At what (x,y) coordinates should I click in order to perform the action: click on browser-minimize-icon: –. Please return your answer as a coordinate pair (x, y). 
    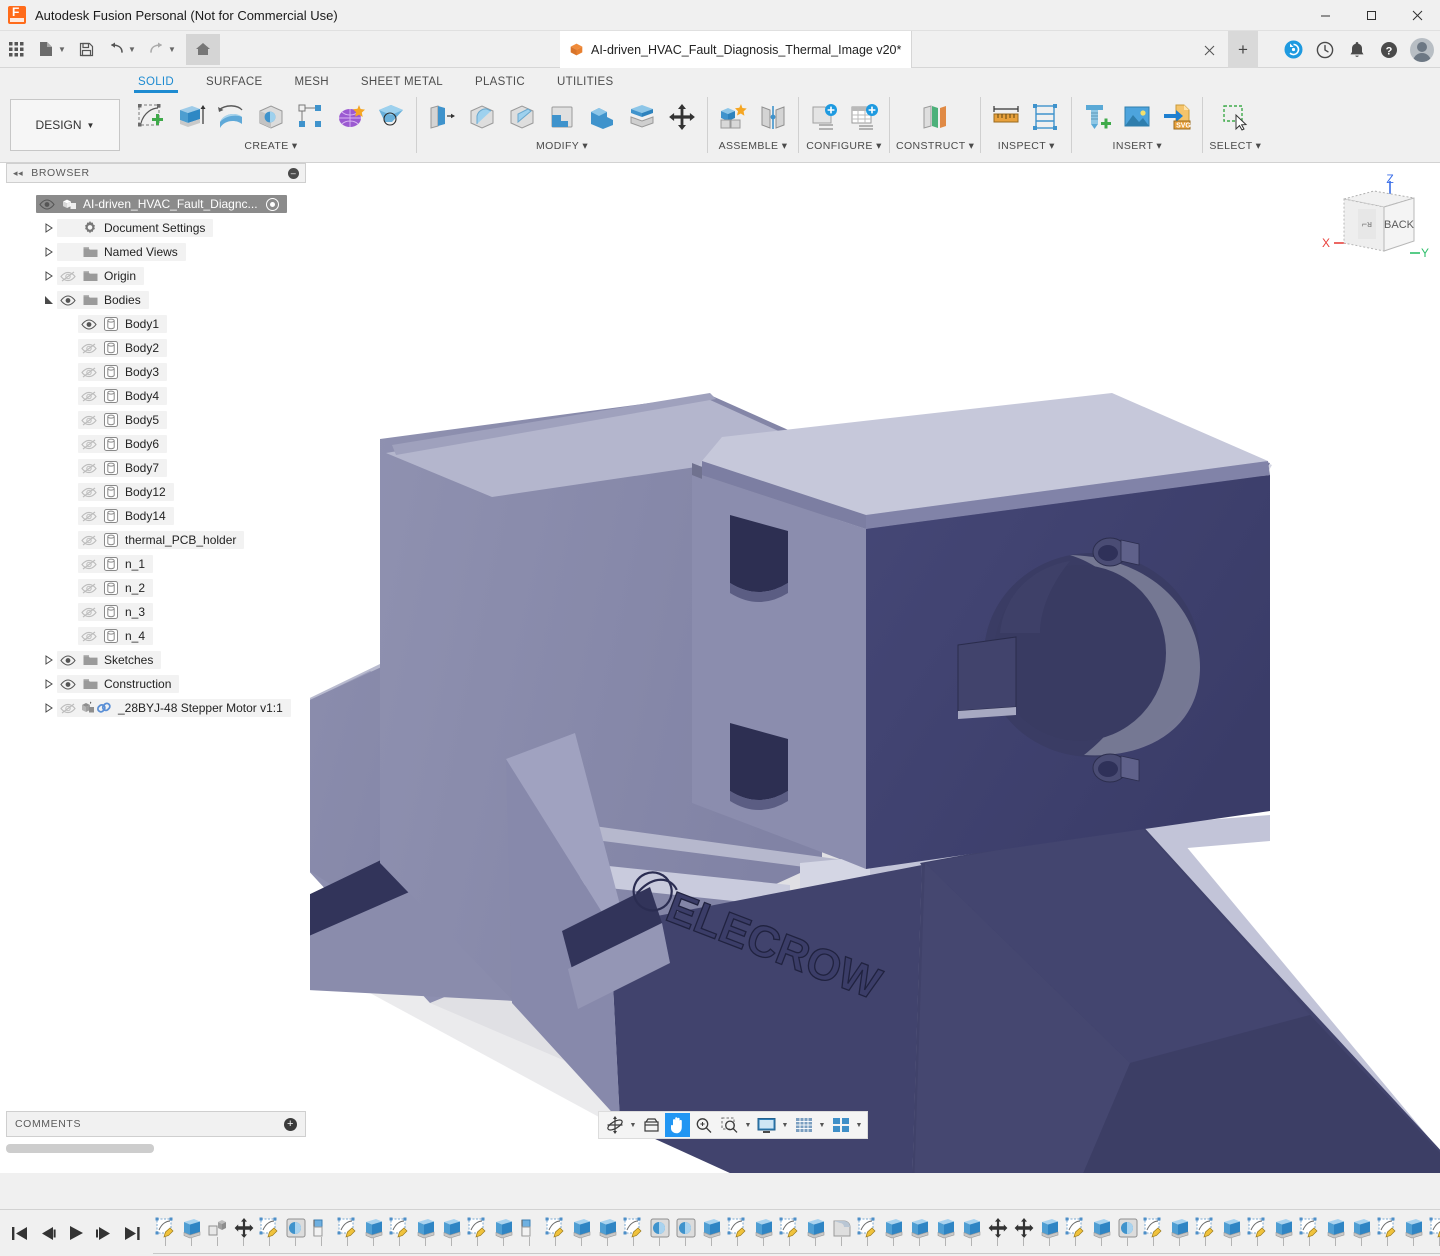
    Looking at the image, I should click on (293, 173).